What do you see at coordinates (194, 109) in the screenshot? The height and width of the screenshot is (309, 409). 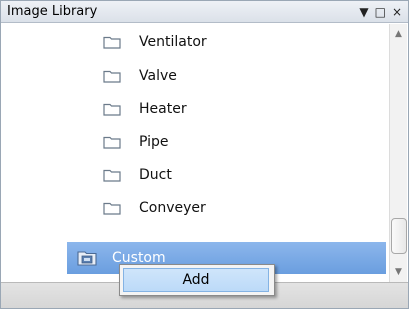 I see `tree-item-heater: Heater` at bounding box center [194, 109].